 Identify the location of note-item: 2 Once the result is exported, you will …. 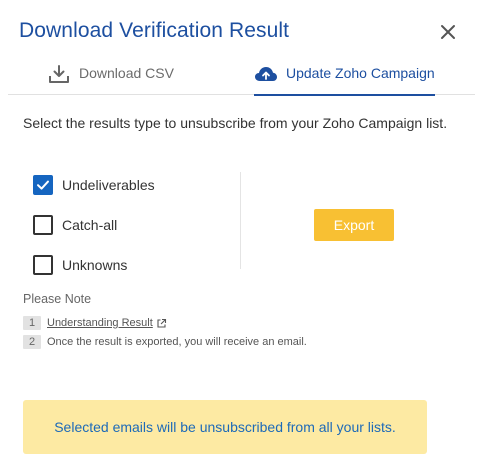
(165, 342).